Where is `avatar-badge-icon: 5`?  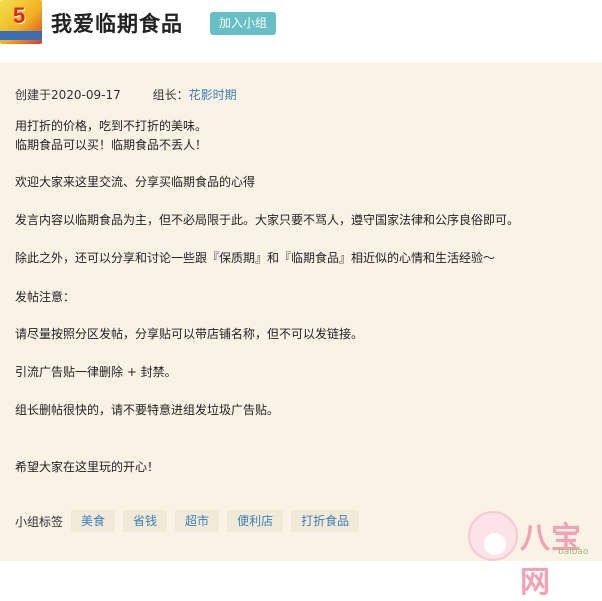 avatar-badge-icon: 5 is located at coordinates (19, 15).